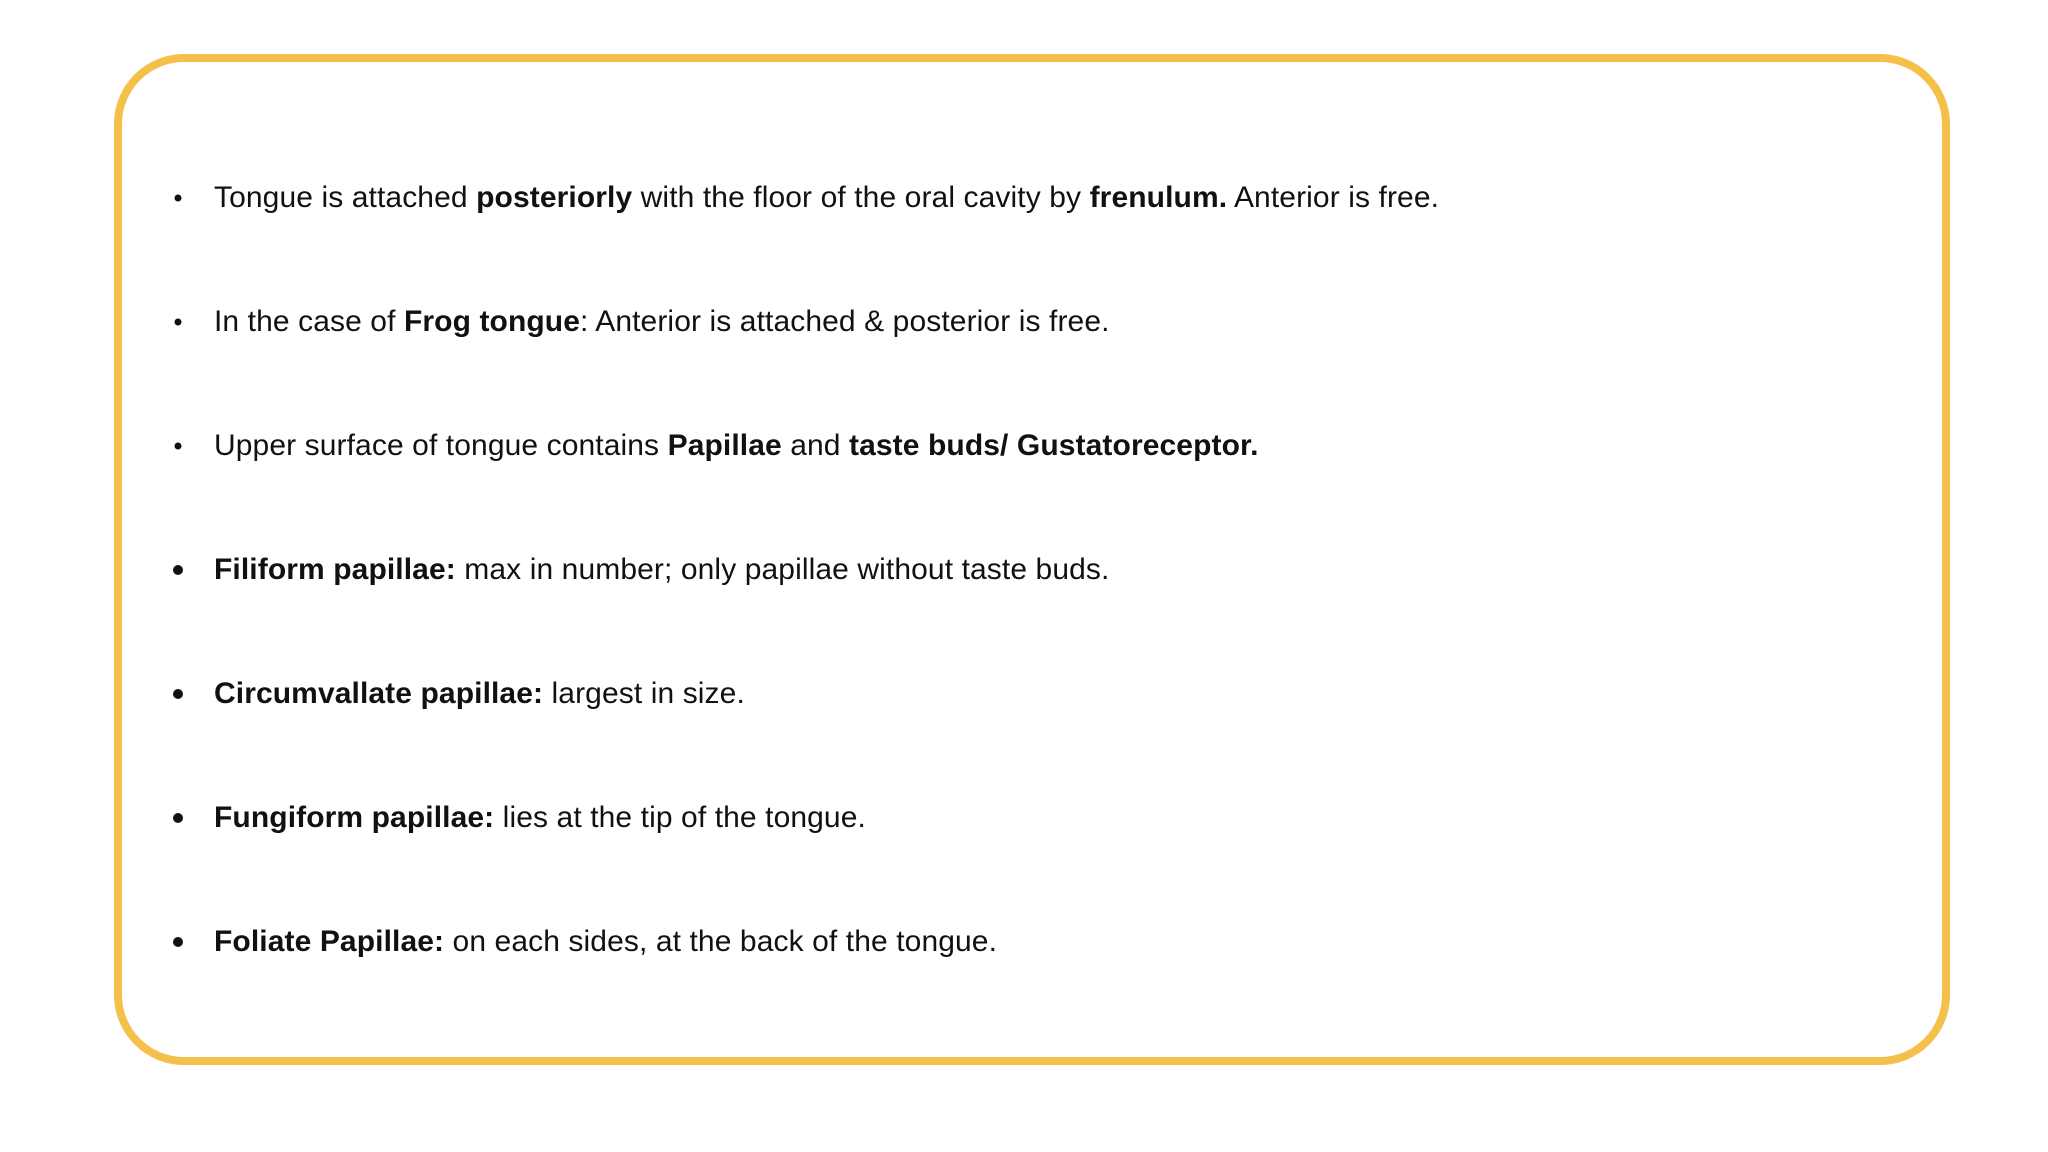 The height and width of the screenshot is (1152, 2048). Describe the element at coordinates (492, 321) in the screenshot. I see `bold-text-run: Frog tongue` at that location.